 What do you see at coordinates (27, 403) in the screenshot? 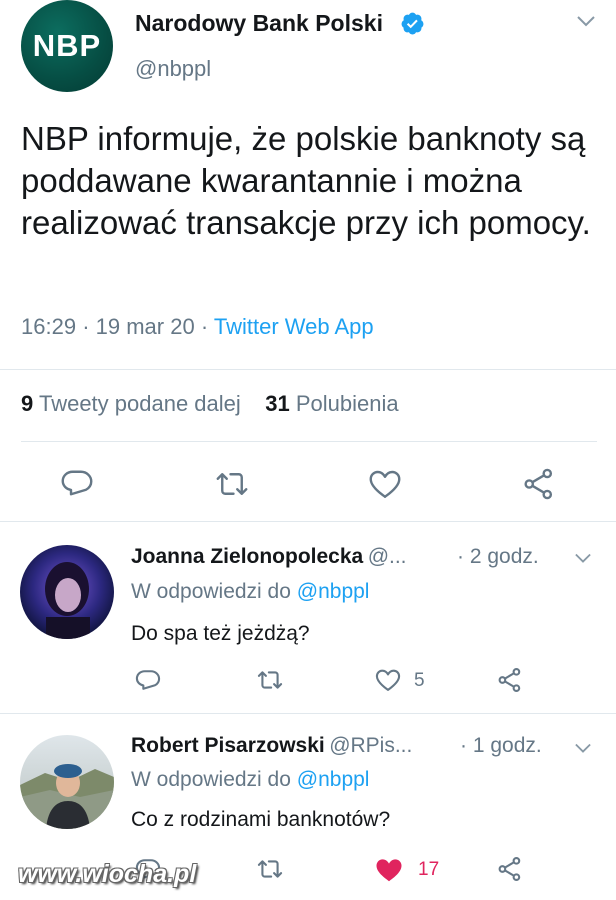
I see `retweets-count: 9` at bounding box center [27, 403].